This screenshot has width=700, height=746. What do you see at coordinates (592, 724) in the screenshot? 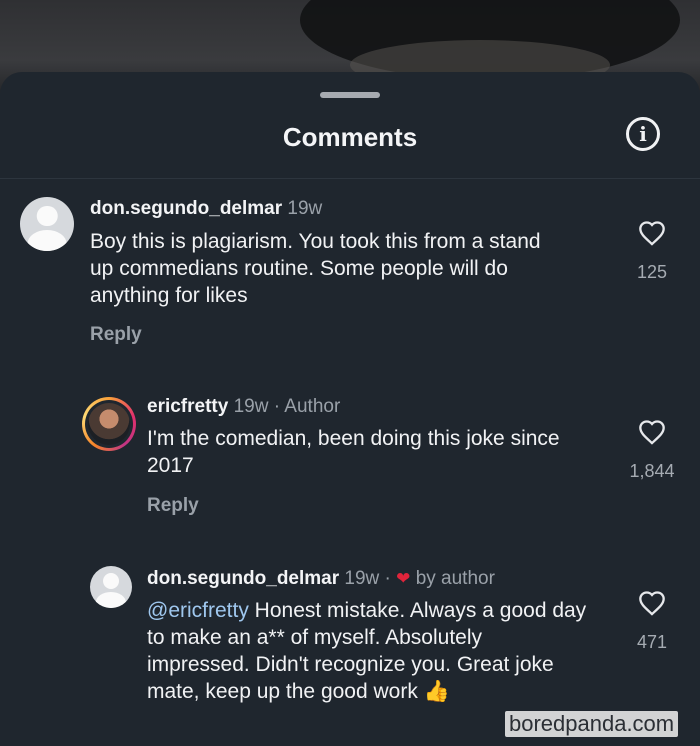
I see `watermark: boredpanda.com` at bounding box center [592, 724].